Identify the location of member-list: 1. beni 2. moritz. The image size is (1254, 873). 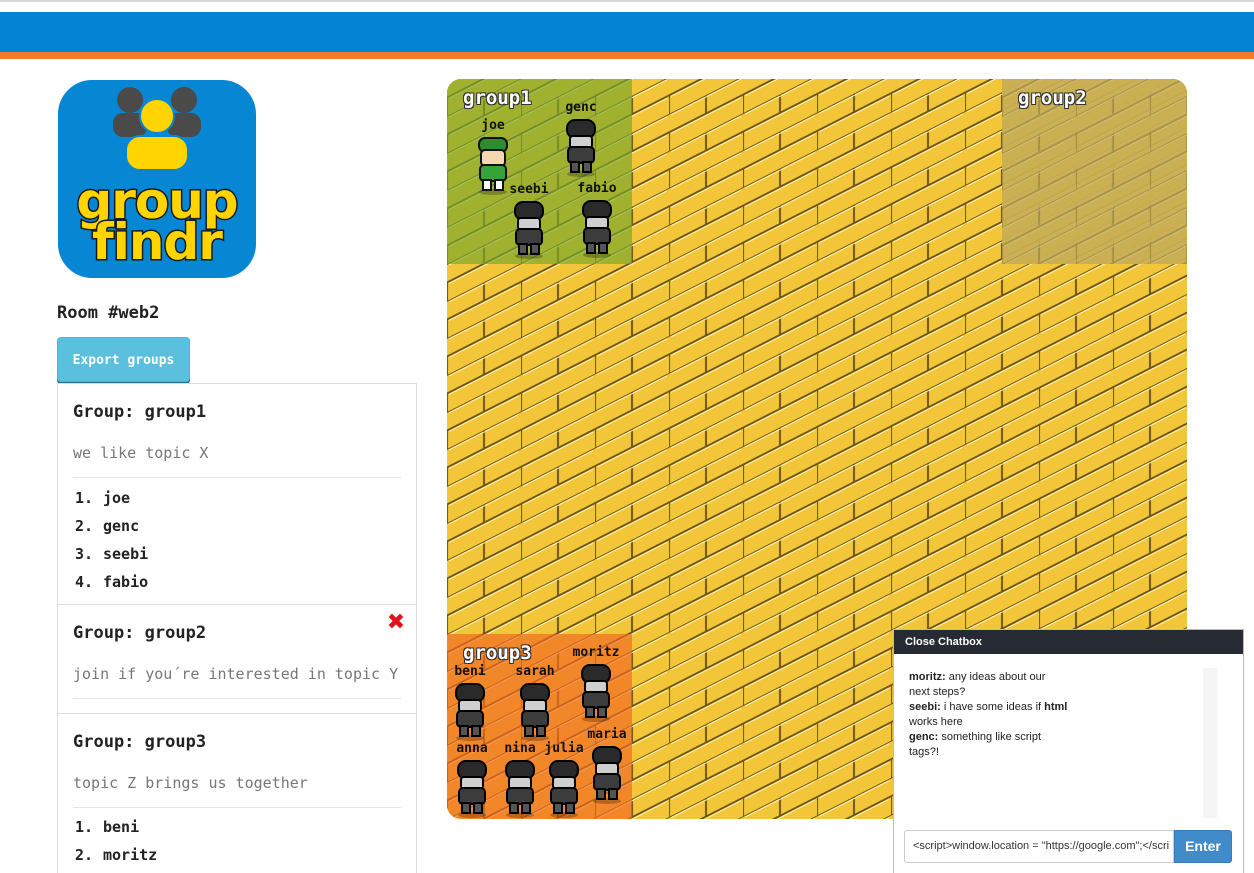
(115, 841).